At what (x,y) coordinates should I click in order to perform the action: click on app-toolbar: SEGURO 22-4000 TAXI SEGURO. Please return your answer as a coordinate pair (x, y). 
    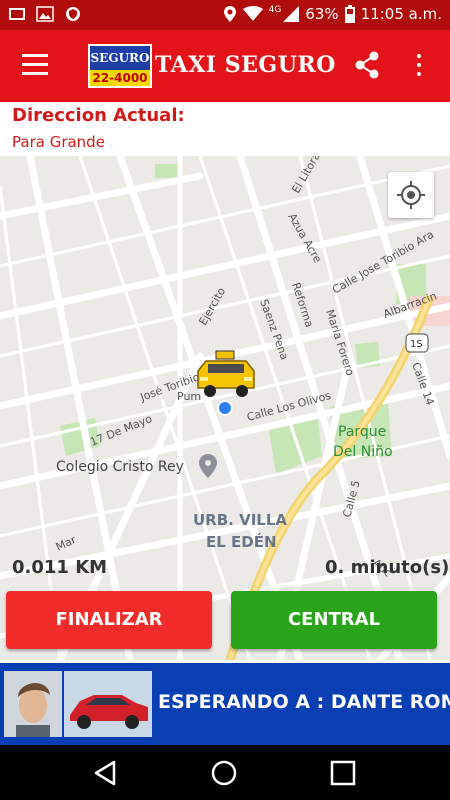
    Looking at the image, I should click on (225, 66).